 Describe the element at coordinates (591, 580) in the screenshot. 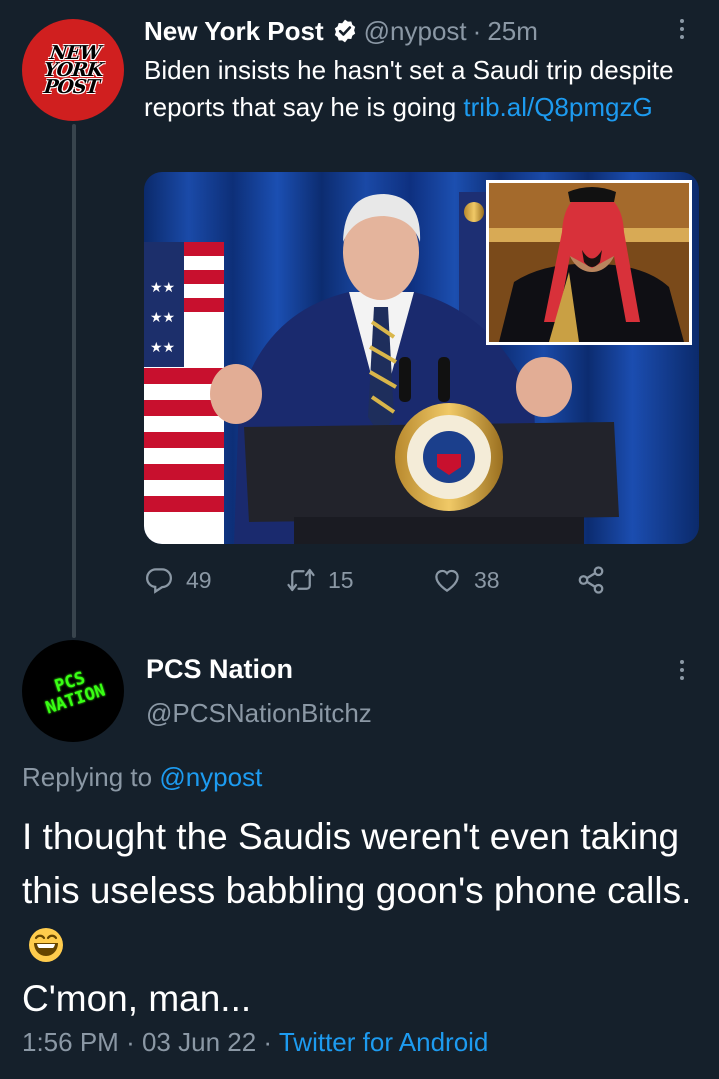

I see `share-icon` at that location.